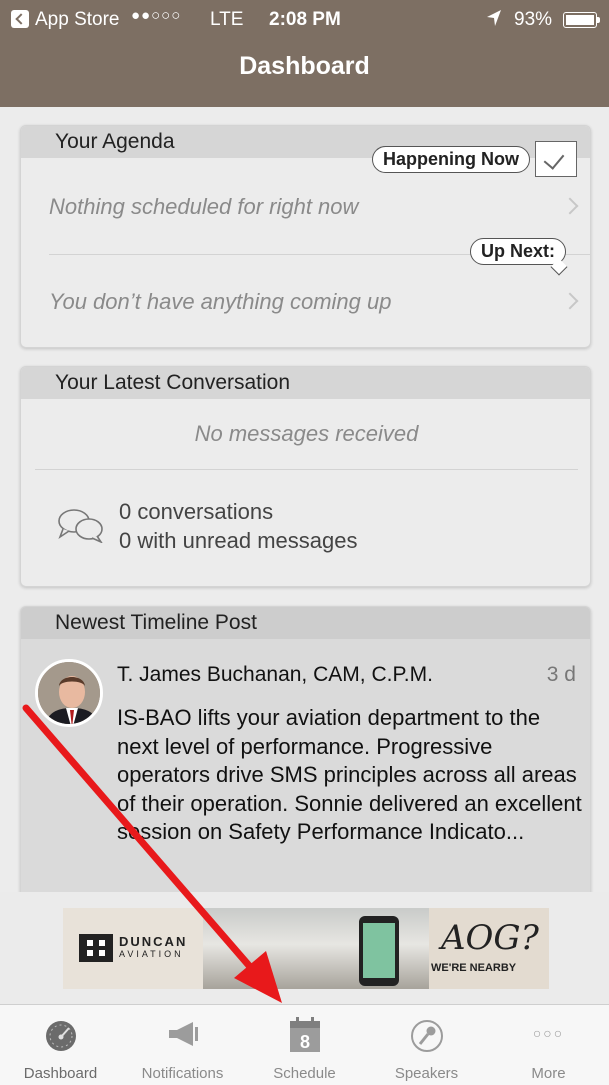 The image size is (609, 1085). Describe the element at coordinates (20, 19) in the screenshot. I see `back-arrow-icon` at that location.